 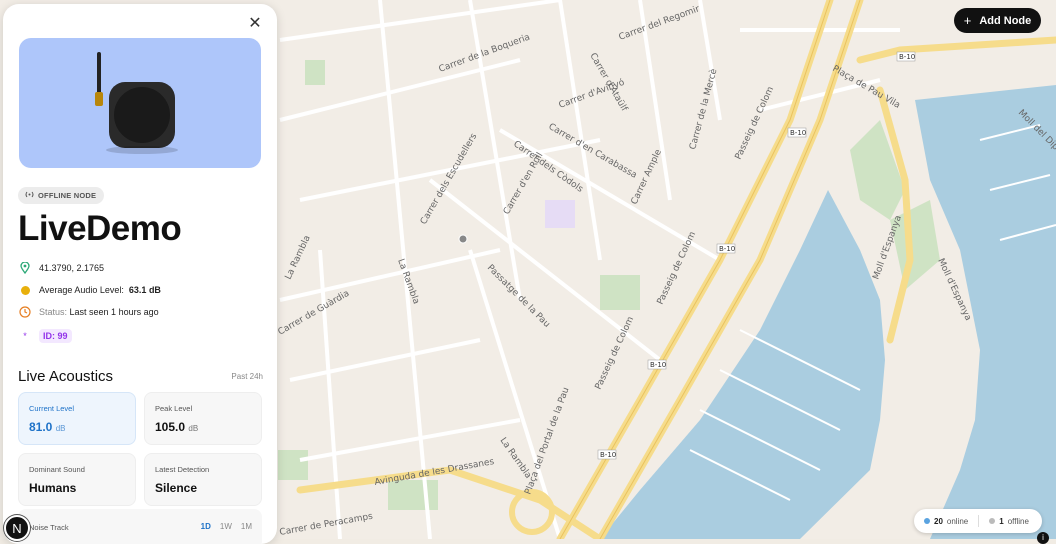 What do you see at coordinates (992, 521) in the screenshot?
I see `offline-dot-icon` at bounding box center [992, 521].